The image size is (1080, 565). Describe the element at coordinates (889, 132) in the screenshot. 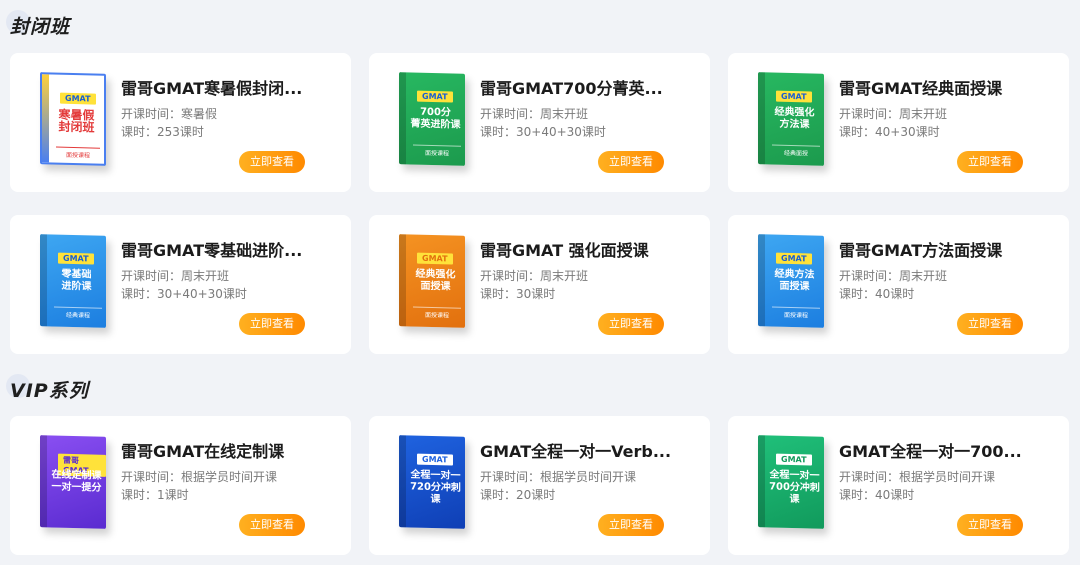

I see `course-hours: 课时：40+30课时` at that location.